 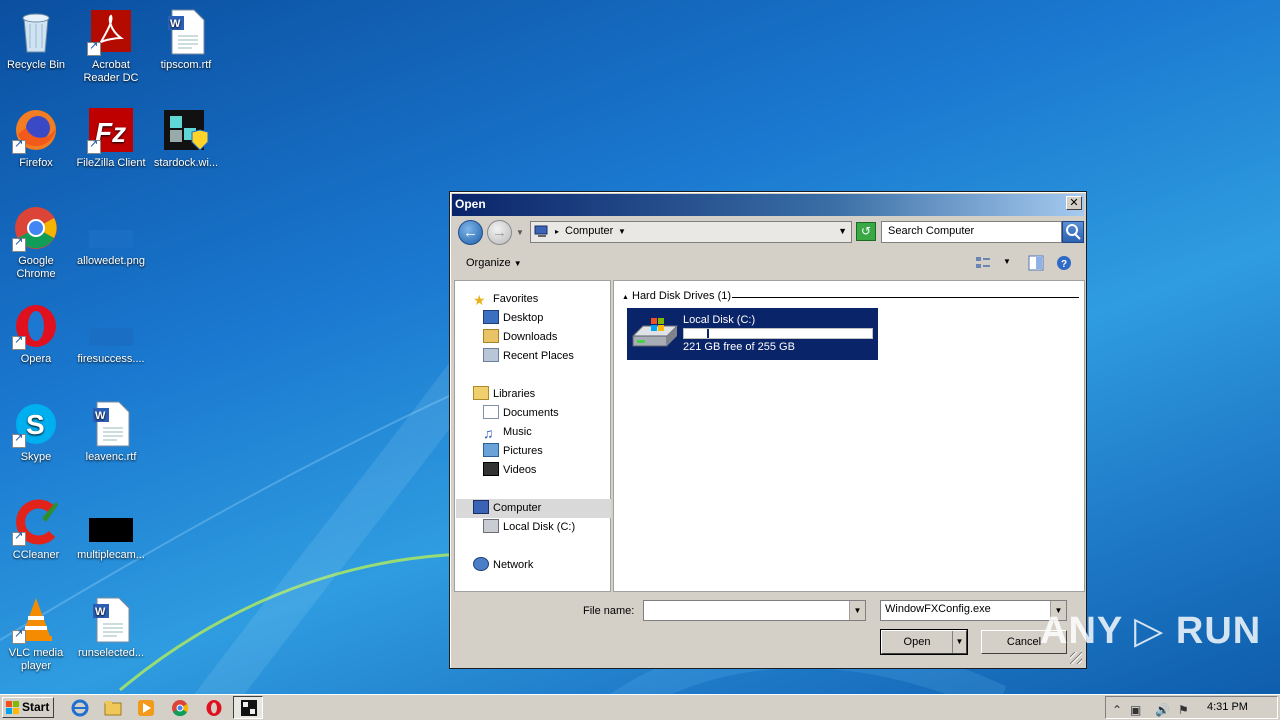 I want to click on show-hidden-icons-icon: ⌃, so click(x=1117, y=710).